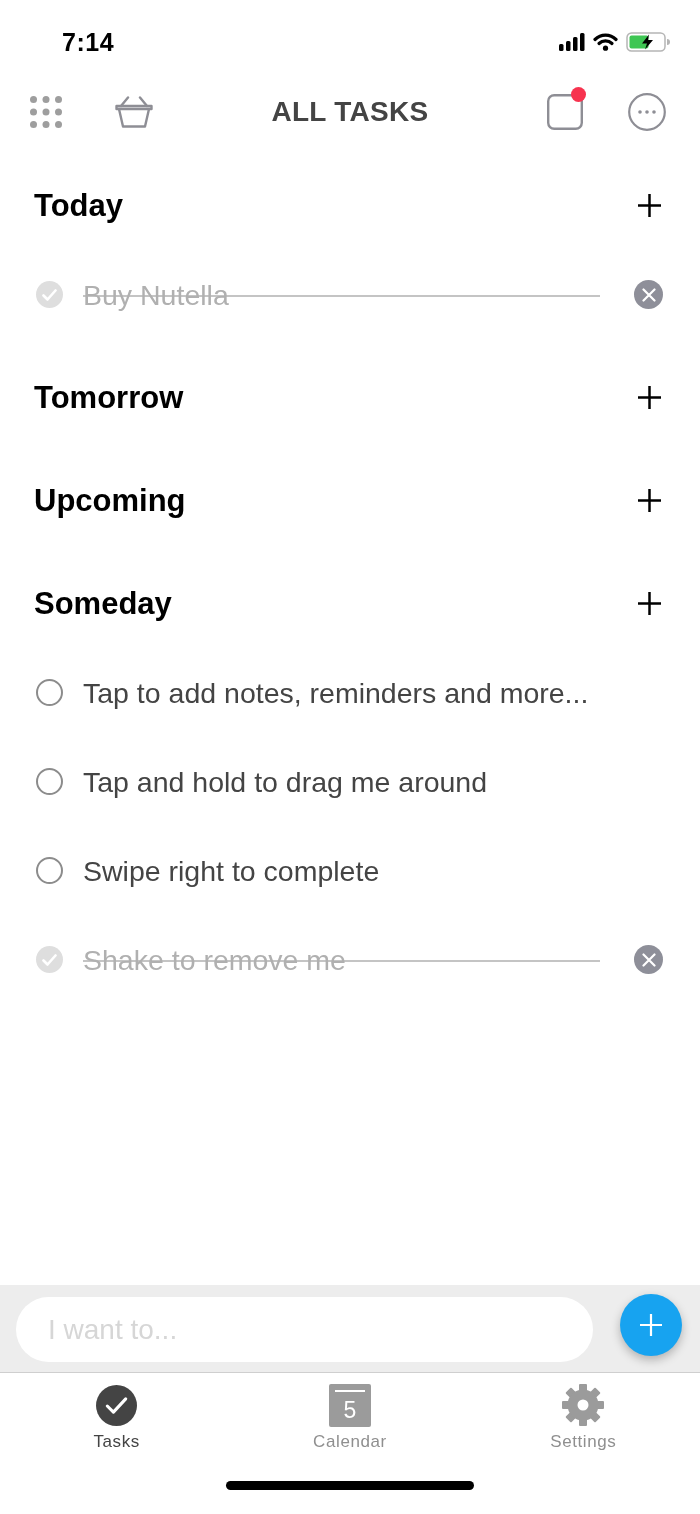 Image resolution: width=700 pixels, height=1514 pixels. I want to click on status-time: 7:14, so click(88, 42).